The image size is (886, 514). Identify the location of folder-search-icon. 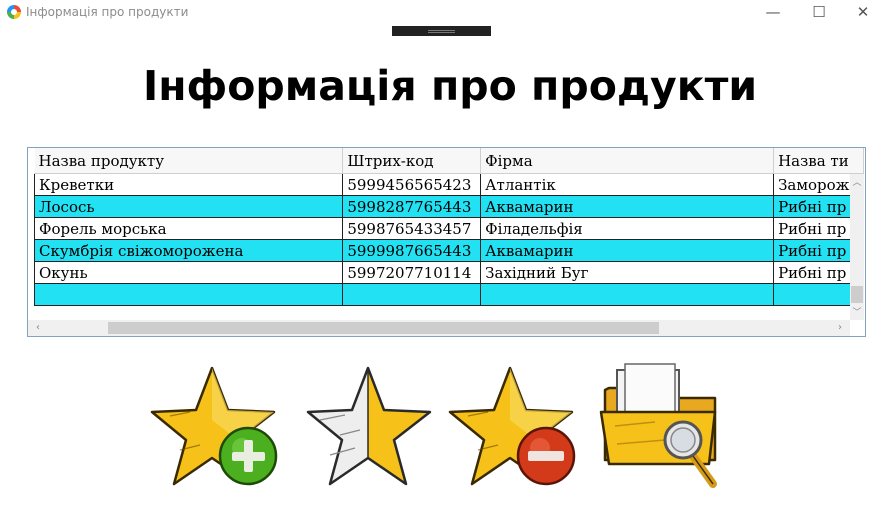
(658, 425).